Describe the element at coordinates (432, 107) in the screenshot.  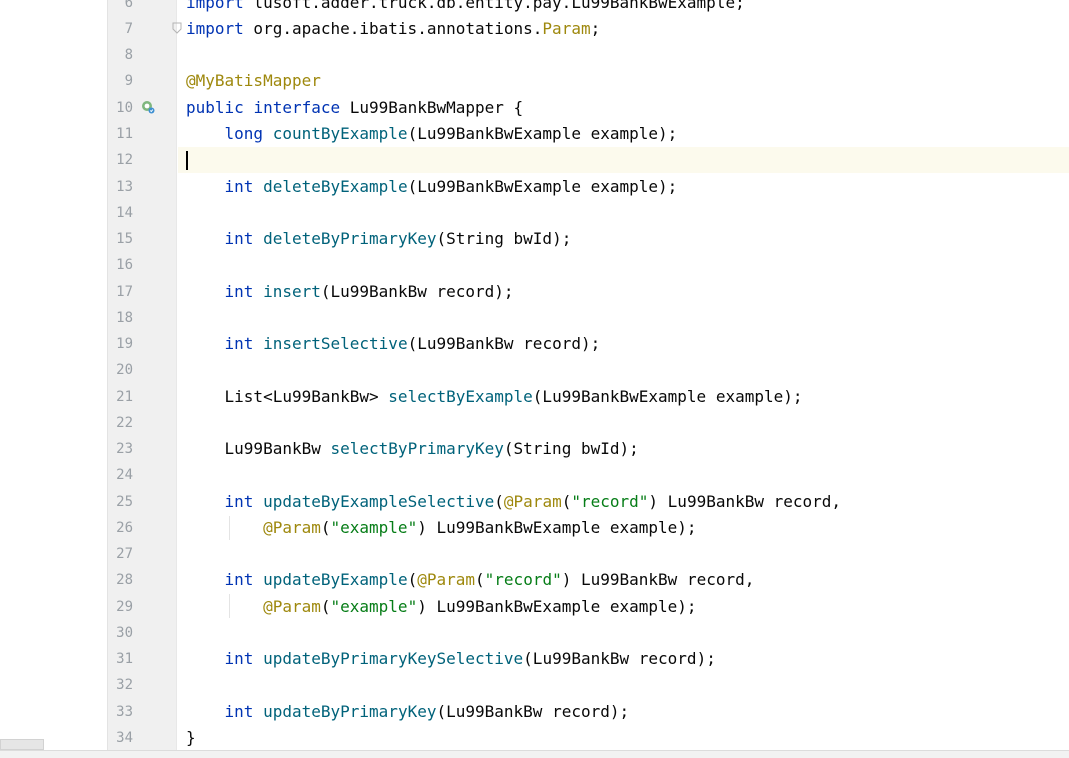
I see `interface-name: Lu99BankBwMapper {` at that location.